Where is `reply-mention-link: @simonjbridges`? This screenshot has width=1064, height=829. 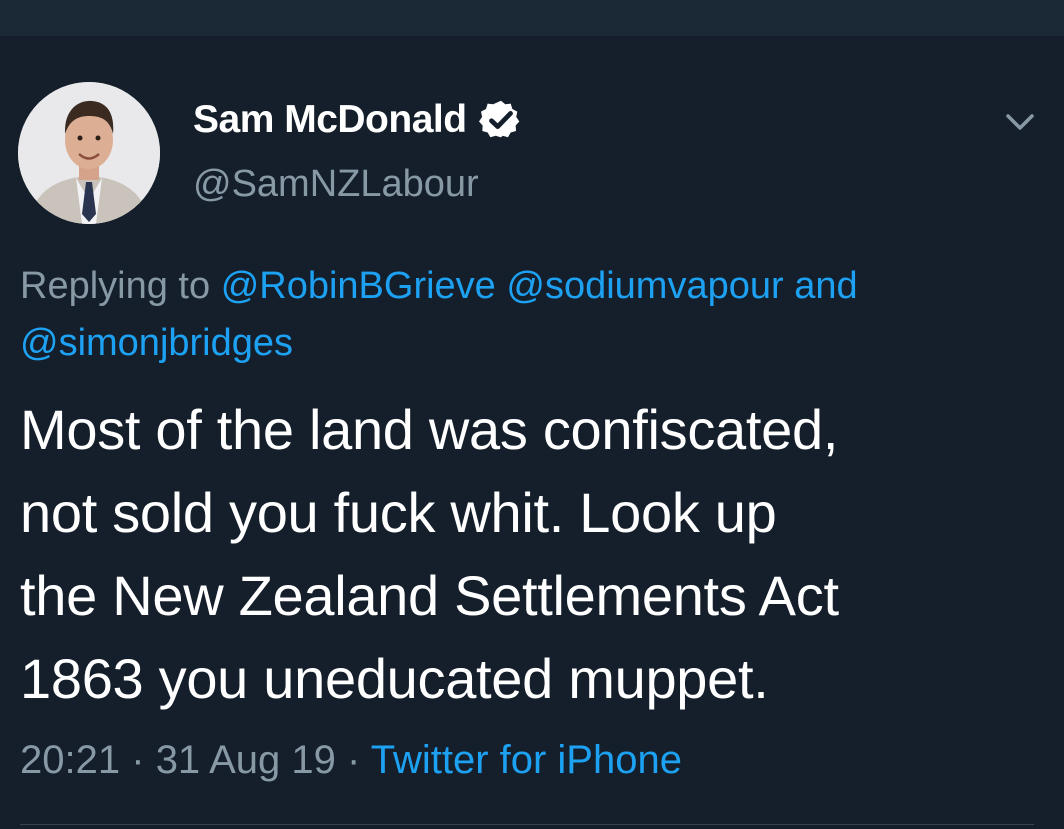
reply-mention-link: @simonjbridges is located at coordinates (156, 343).